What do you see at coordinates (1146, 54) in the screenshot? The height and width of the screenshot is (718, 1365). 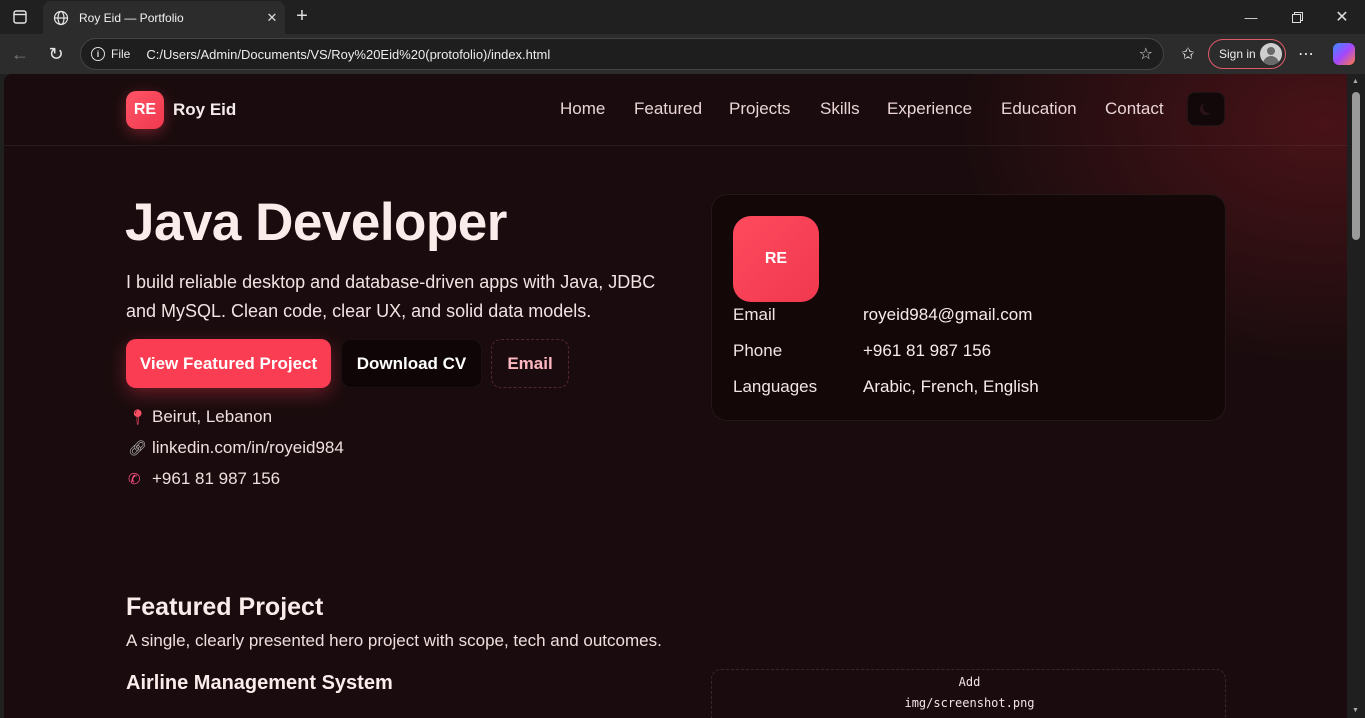 I see `favorite-star-icon: ☆` at bounding box center [1146, 54].